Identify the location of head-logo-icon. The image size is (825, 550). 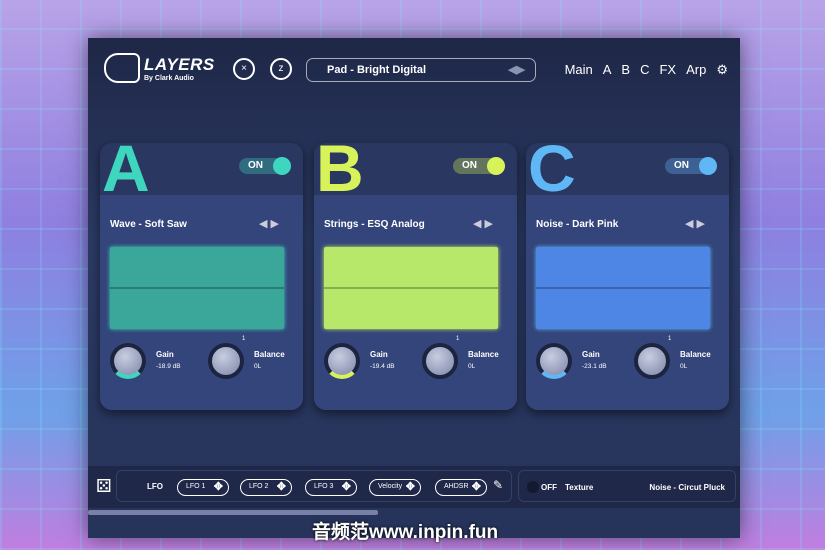
(122, 68).